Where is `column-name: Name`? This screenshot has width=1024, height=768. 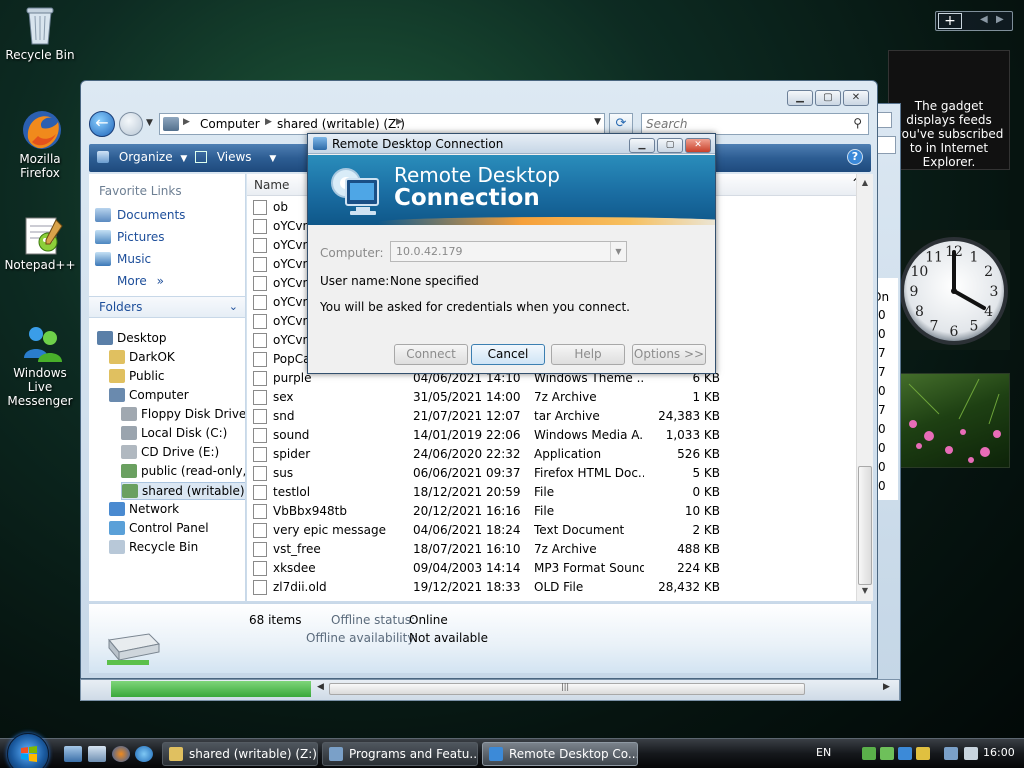 column-name: Name is located at coordinates (271, 185).